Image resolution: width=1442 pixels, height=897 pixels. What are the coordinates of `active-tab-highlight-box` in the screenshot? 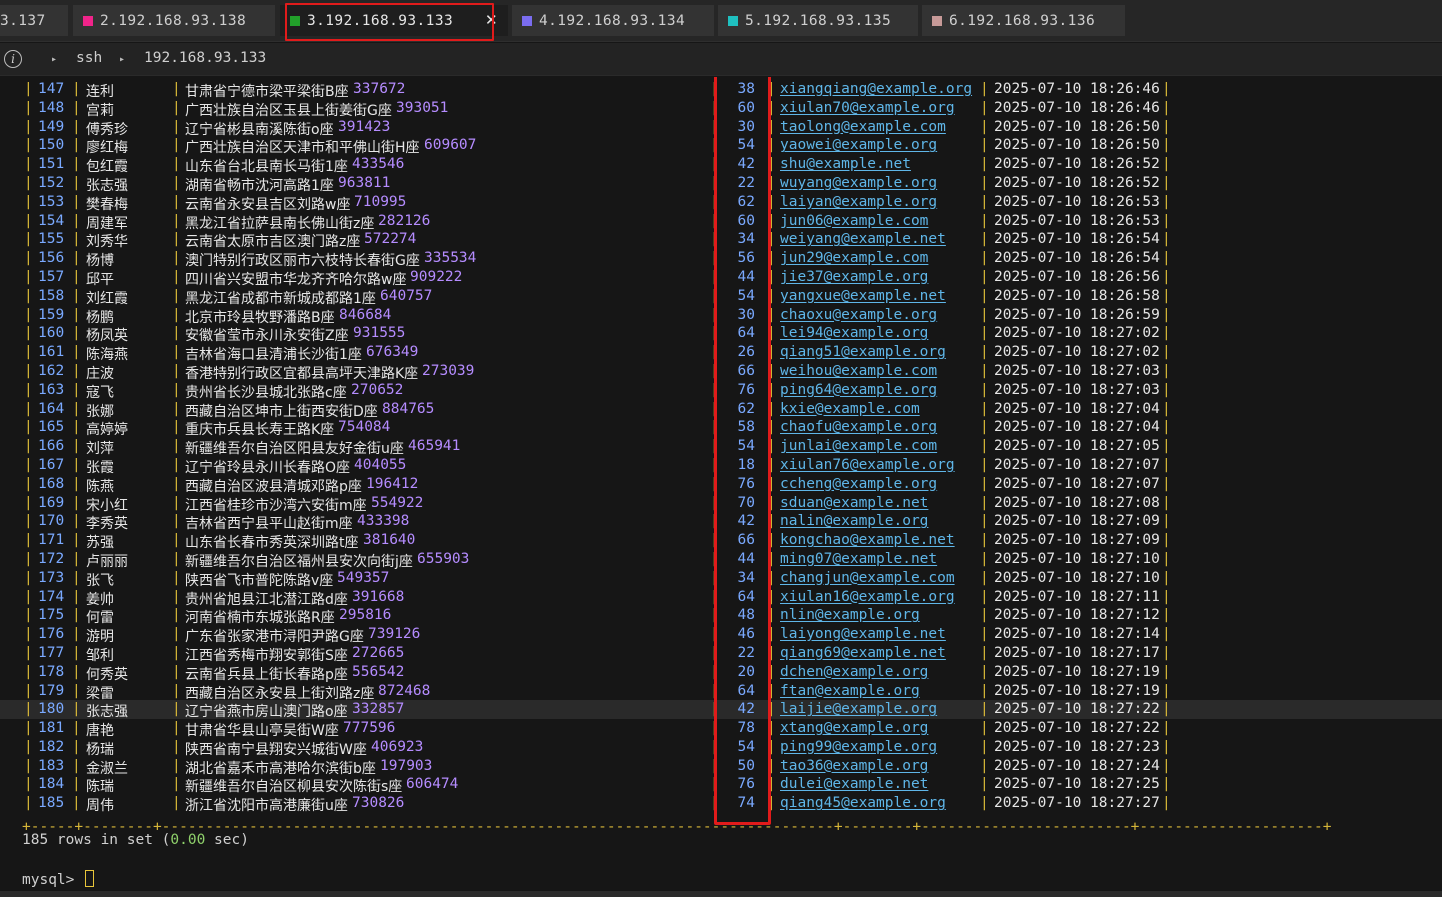 It's located at (389, 22).